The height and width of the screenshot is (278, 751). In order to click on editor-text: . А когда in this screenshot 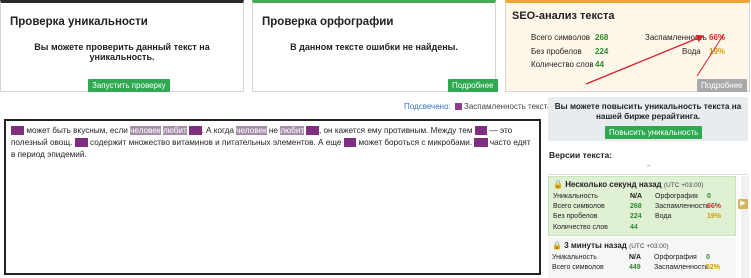, I will do `click(219, 130)`.